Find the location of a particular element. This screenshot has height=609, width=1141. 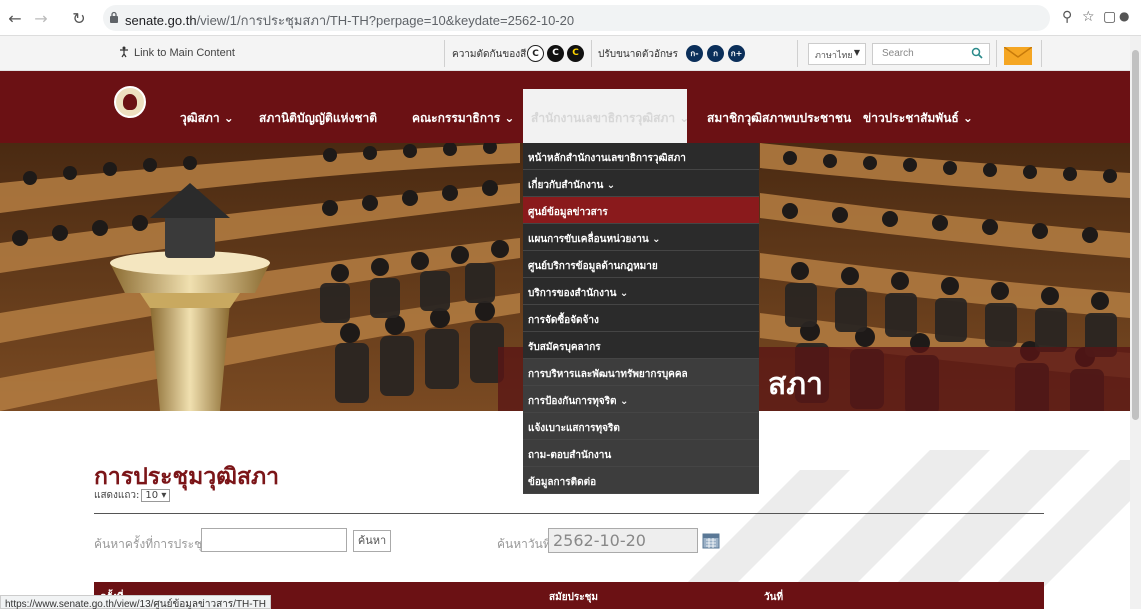

date-search-label: ค้นหาวันที่: is located at coordinates (526, 544).